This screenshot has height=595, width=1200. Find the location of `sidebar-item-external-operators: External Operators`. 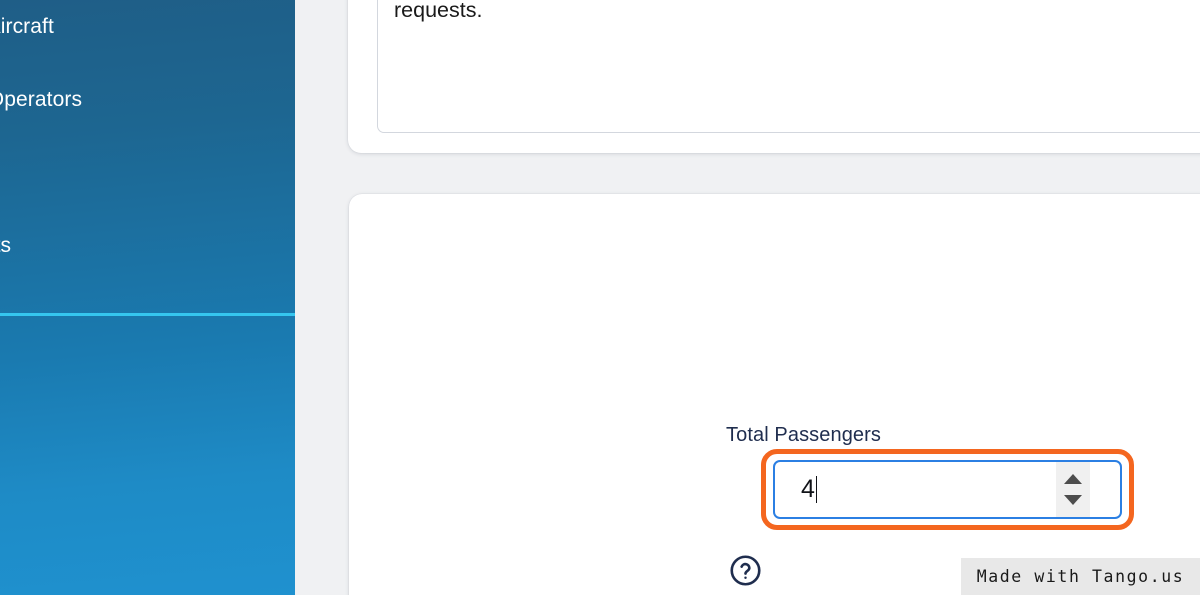

sidebar-item-external-operators: External Operators is located at coordinates (147, 100).